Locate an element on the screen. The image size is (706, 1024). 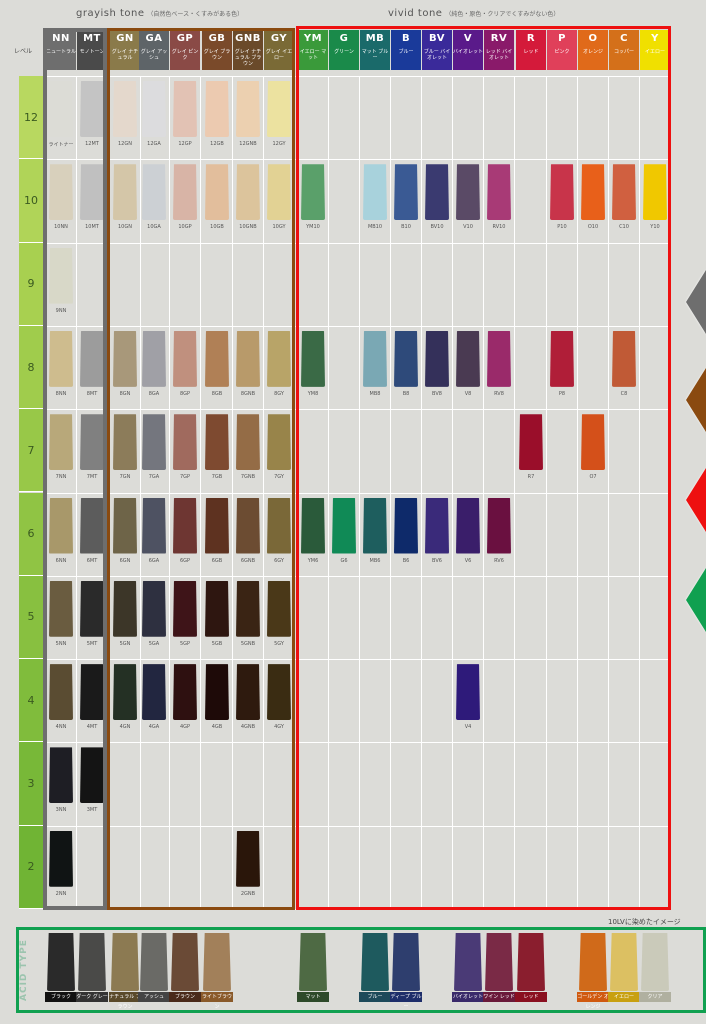
acid-swatch-ブラック is located at coordinates (61, 962).